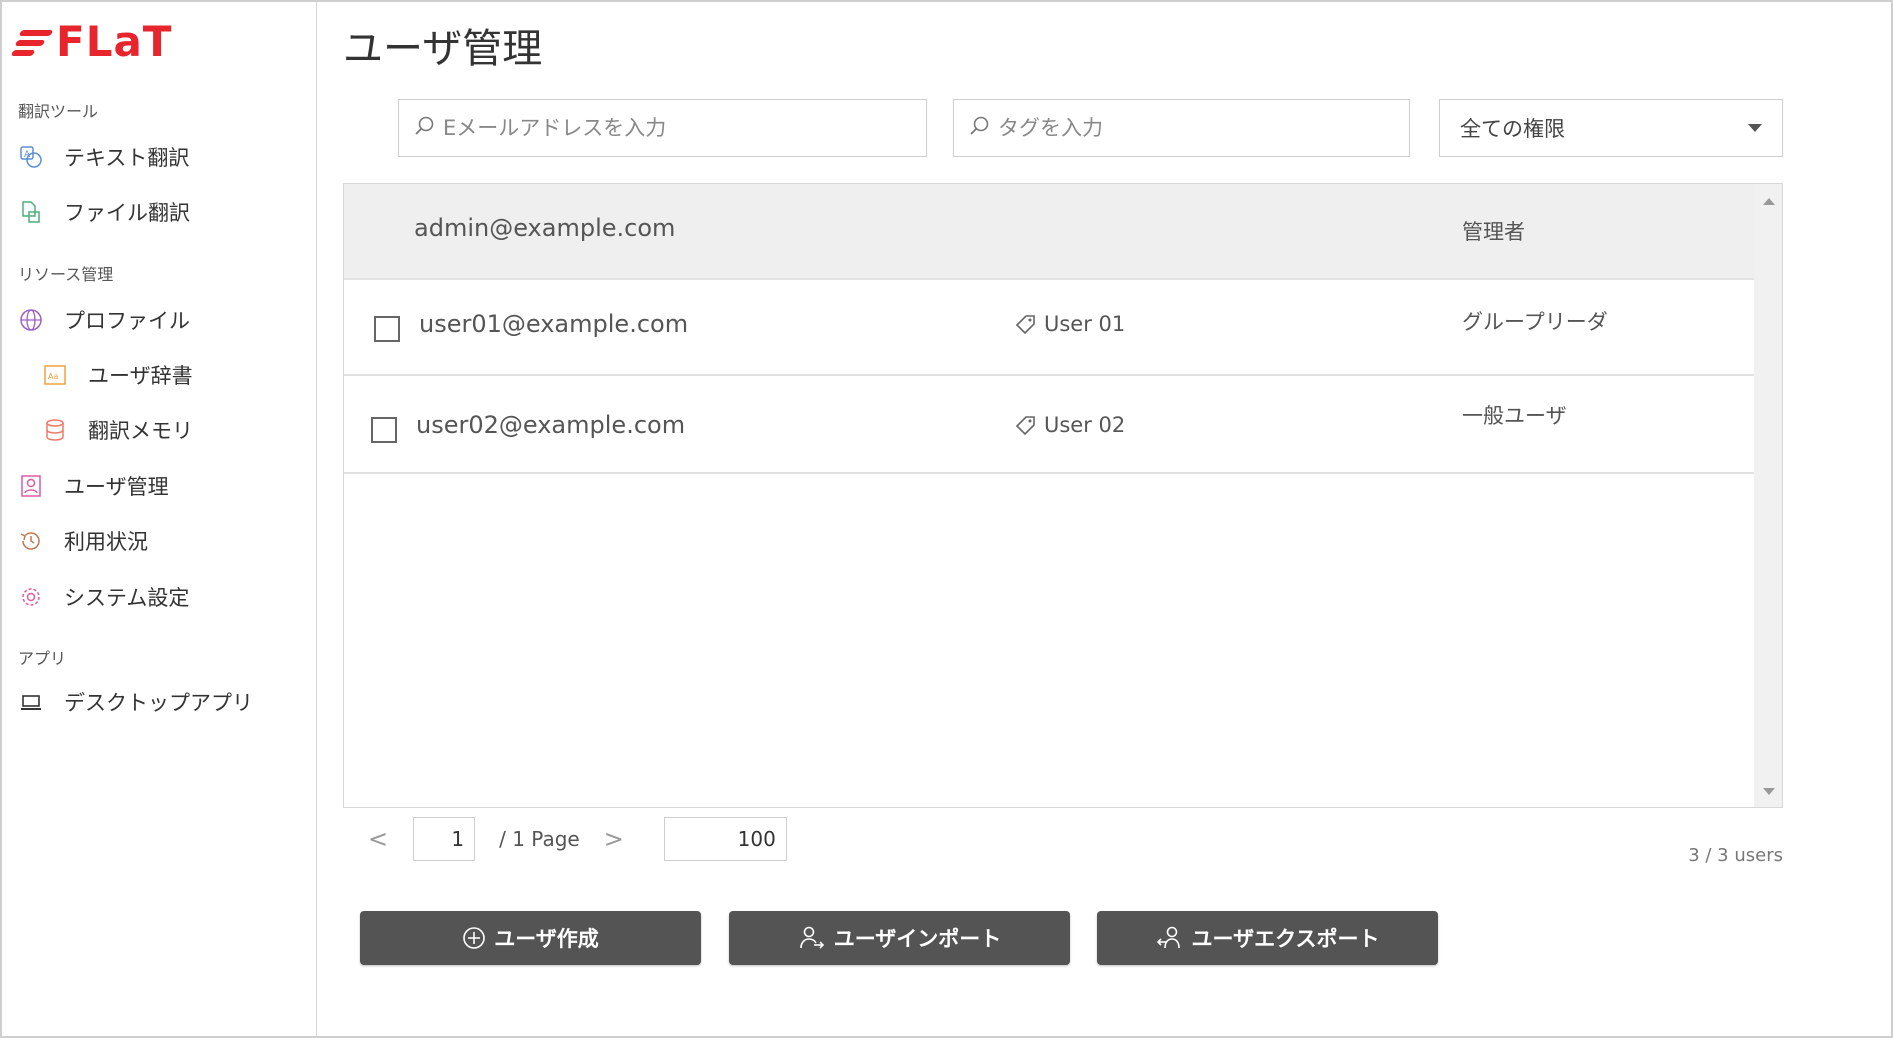 The height and width of the screenshot is (1038, 1893). Describe the element at coordinates (140, 376) in the screenshot. I see `sidebar-item-label: ユーザ辞書` at that location.